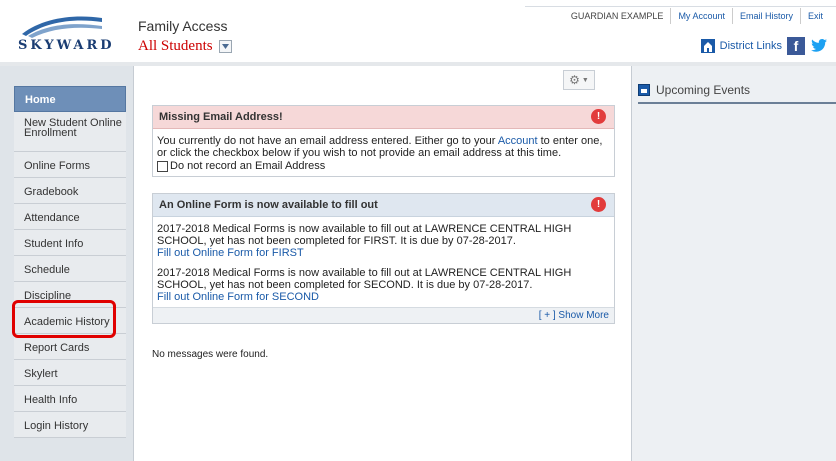 The width and height of the screenshot is (836, 461). What do you see at coordinates (62, 27) in the screenshot?
I see `logo-swoosh-icon` at bounding box center [62, 27].